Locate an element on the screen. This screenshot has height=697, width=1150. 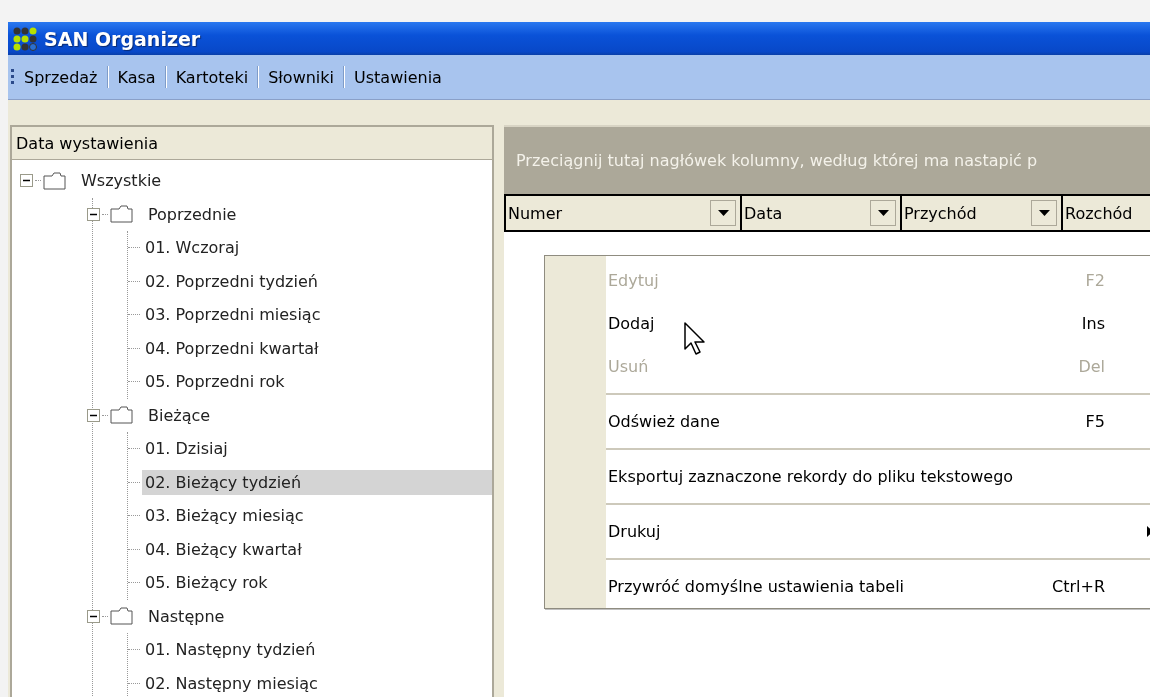
column-label: Data is located at coordinates (764, 213).